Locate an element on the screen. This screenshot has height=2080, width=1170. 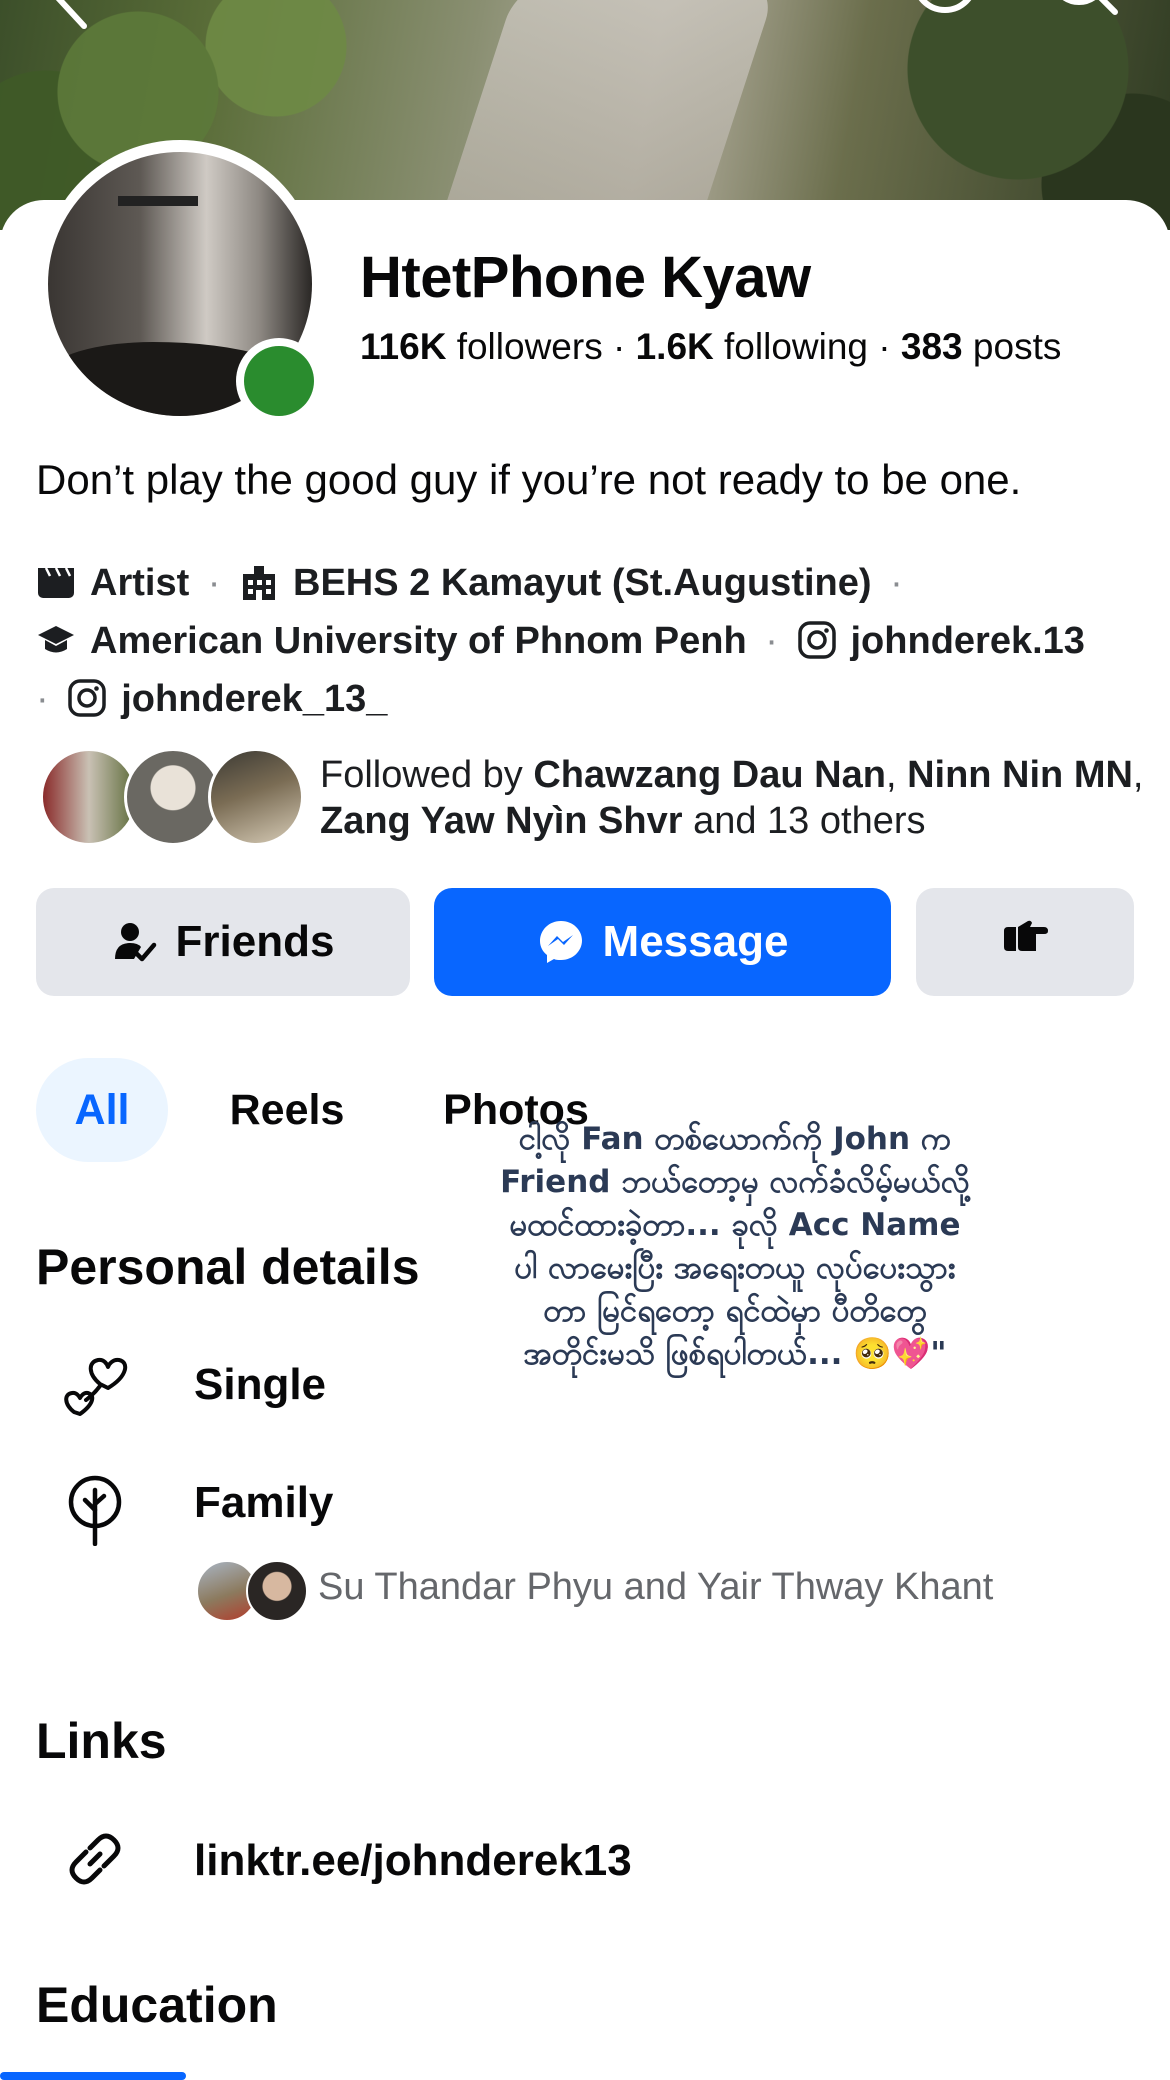
message-button-label: Message is located at coordinates (695, 941).